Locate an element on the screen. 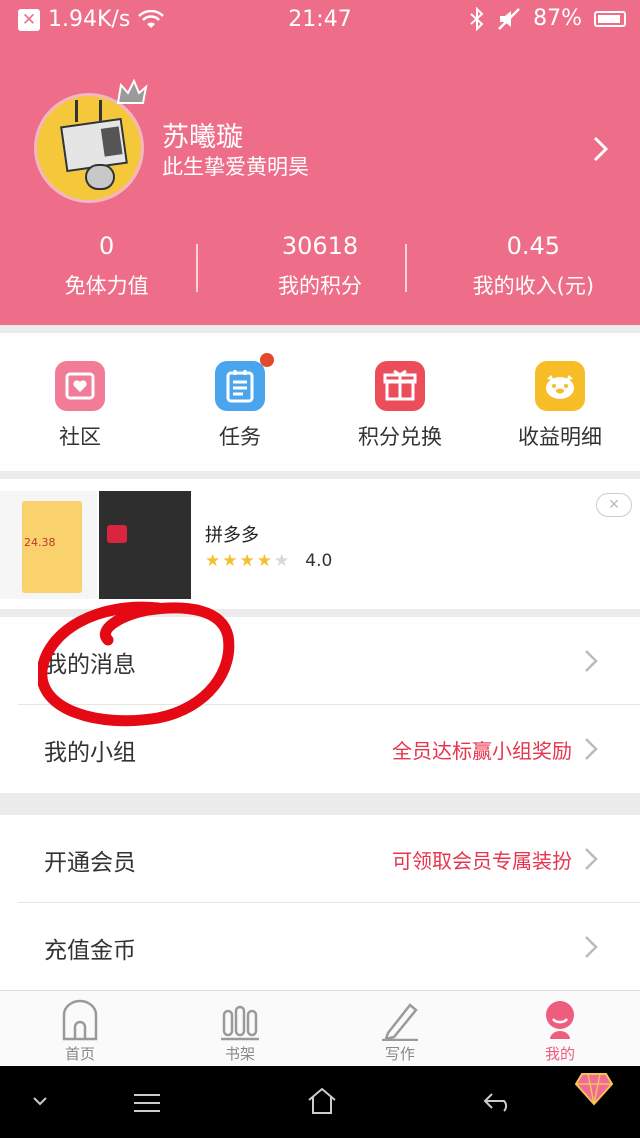 The width and height of the screenshot is (640, 1138). quick-community: 社区 is located at coordinates (80, 402).